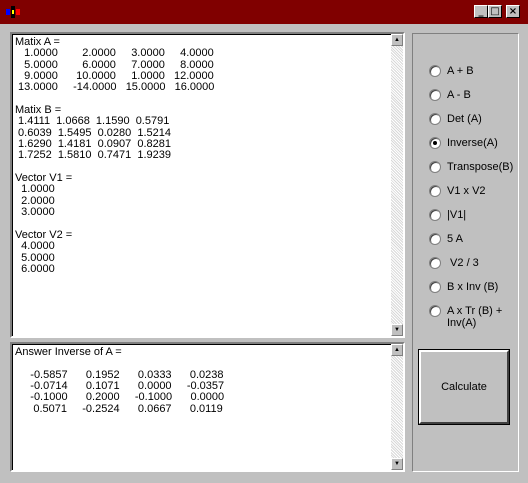  What do you see at coordinates (495, 11) in the screenshot?
I see `maximize-button: □` at bounding box center [495, 11].